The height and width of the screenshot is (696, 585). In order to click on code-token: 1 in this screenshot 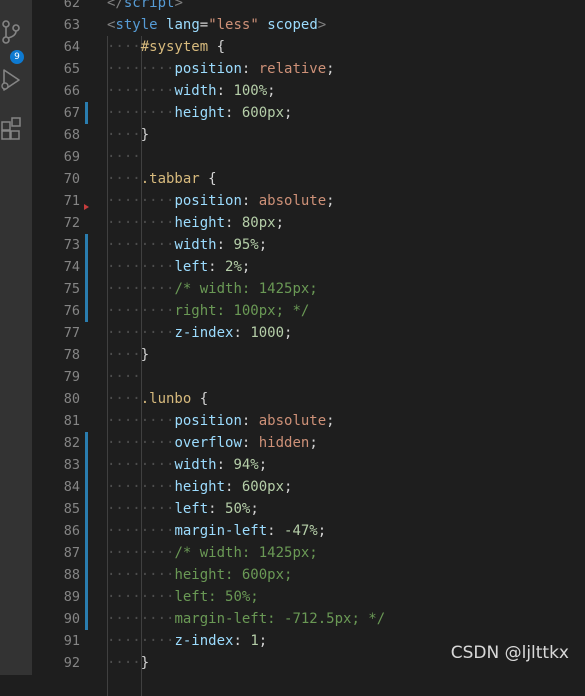, I will do `click(254, 641)`.